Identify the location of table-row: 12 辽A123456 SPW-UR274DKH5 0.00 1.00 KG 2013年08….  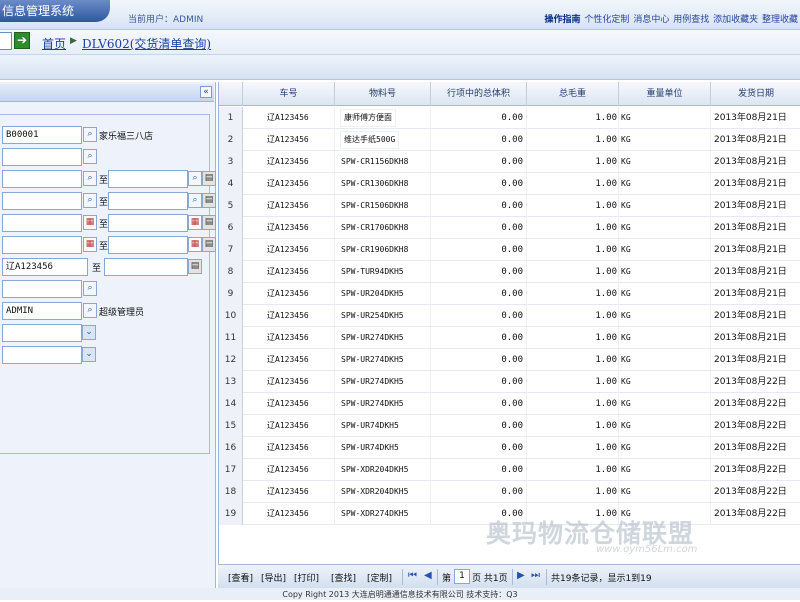
(509, 360).